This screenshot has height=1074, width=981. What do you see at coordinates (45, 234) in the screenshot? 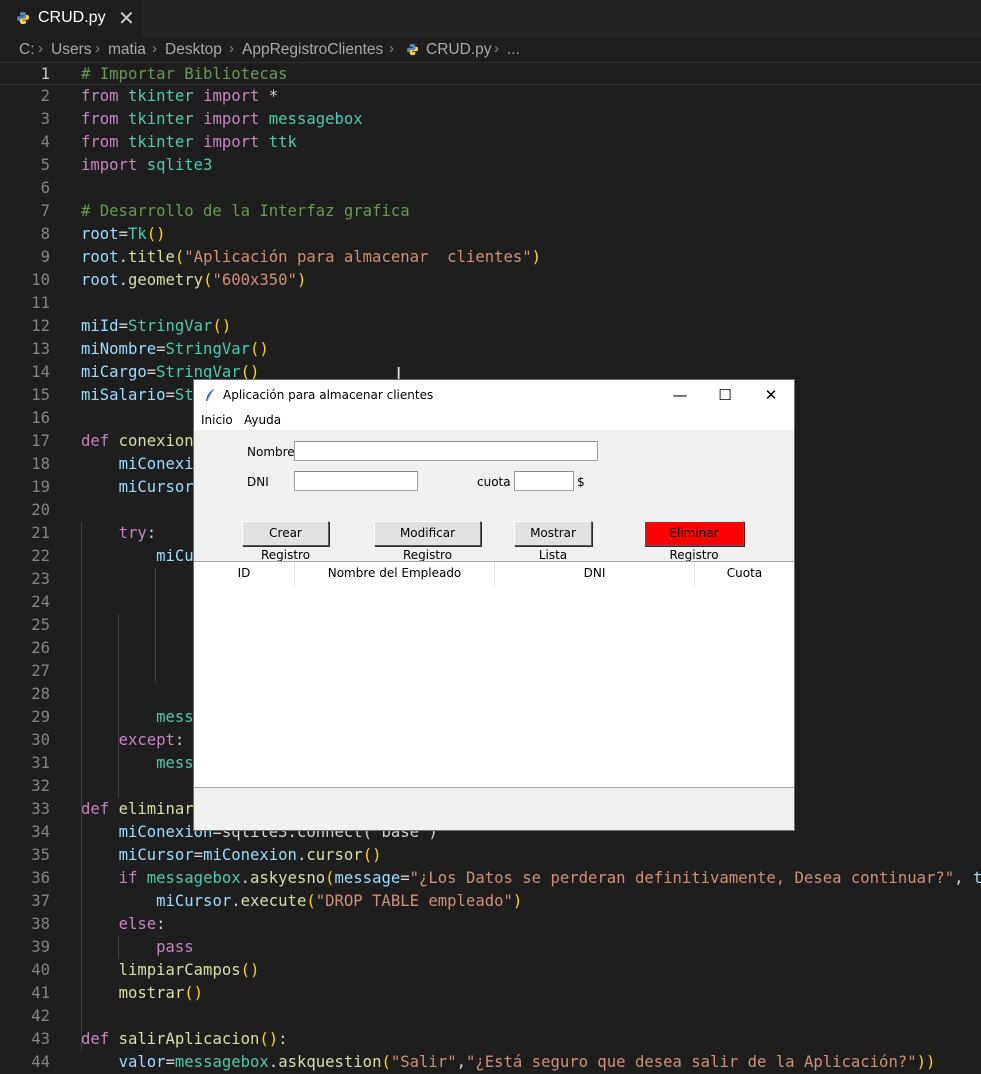
I see `line-number: 8` at bounding box center [45, 234].